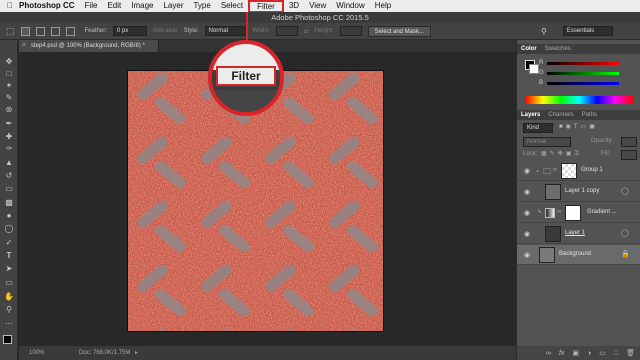 This screenshot has height=360, width=640. Describe the element at coordinates (36, 353) in the screenshot. I see `zoom-level: 100%` at that location.